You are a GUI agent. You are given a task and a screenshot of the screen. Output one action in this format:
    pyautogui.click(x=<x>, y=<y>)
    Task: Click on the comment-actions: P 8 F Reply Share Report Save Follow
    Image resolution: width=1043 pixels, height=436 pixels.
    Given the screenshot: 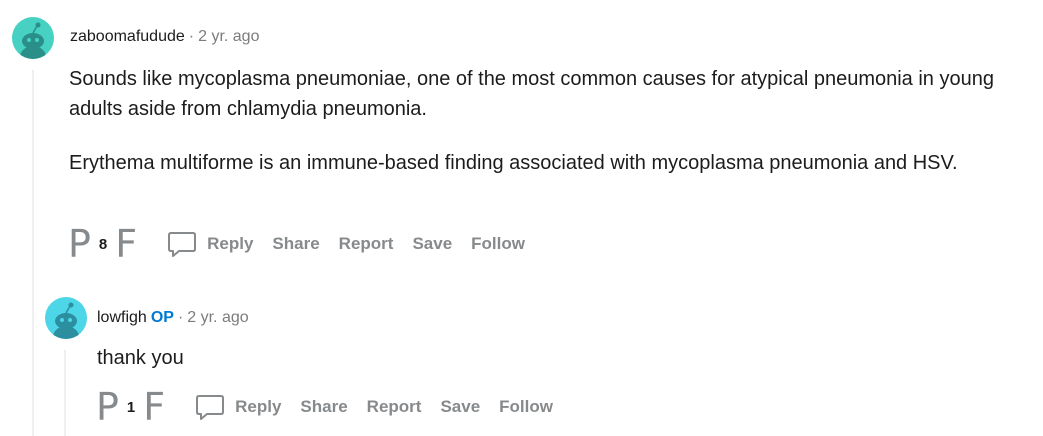 What is the action you would take?
    pyautogui.click(x=296, y=244)
    